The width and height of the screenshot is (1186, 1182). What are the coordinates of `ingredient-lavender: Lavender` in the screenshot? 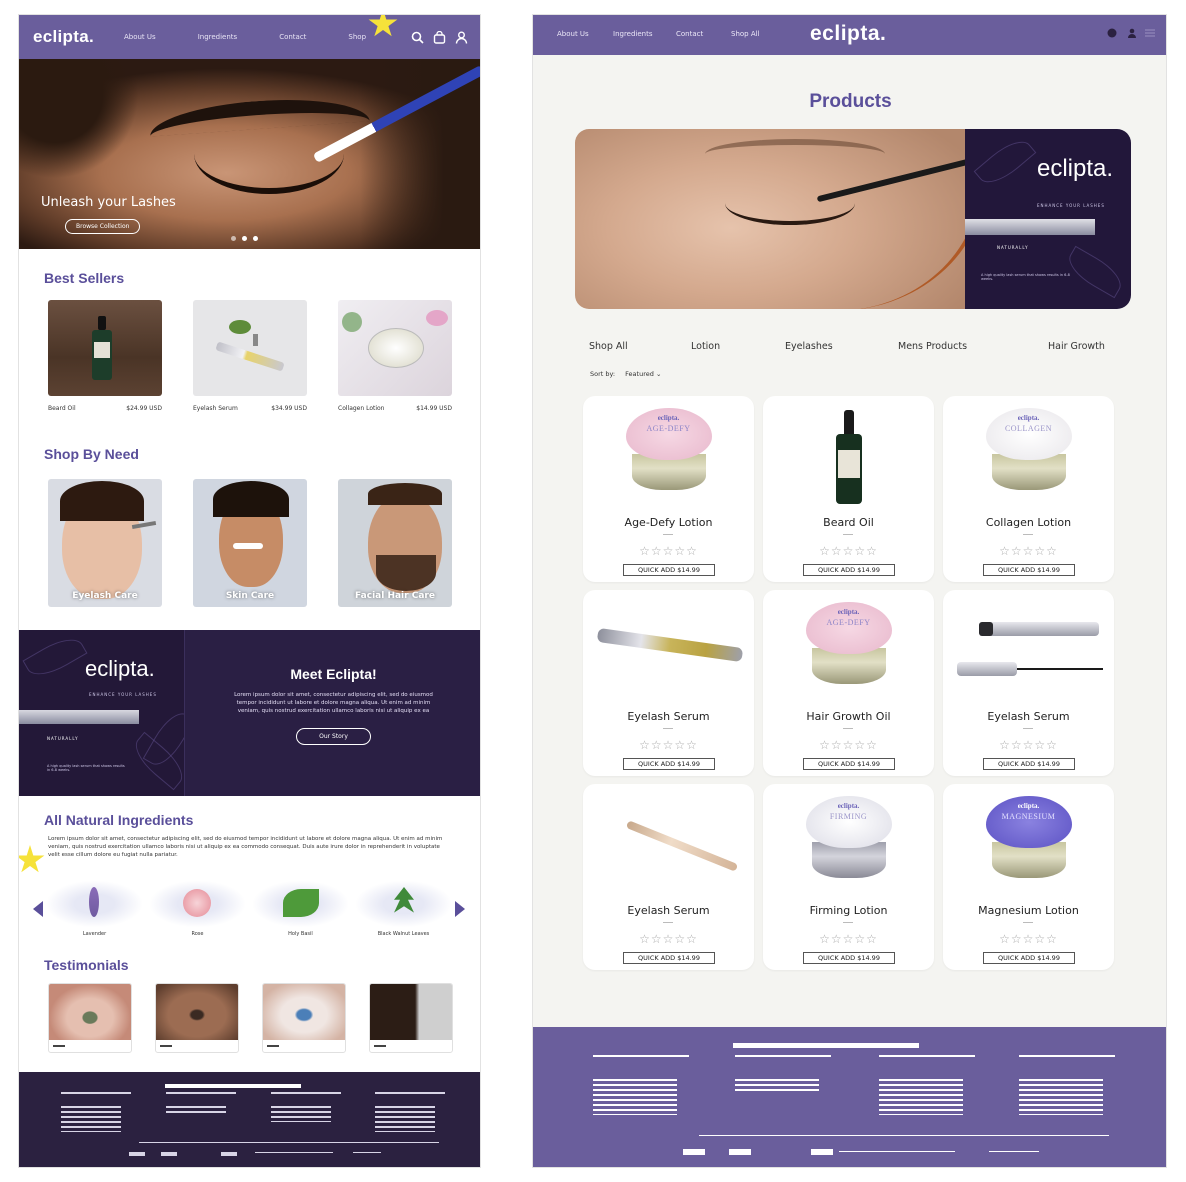 It's located at (94, 909).